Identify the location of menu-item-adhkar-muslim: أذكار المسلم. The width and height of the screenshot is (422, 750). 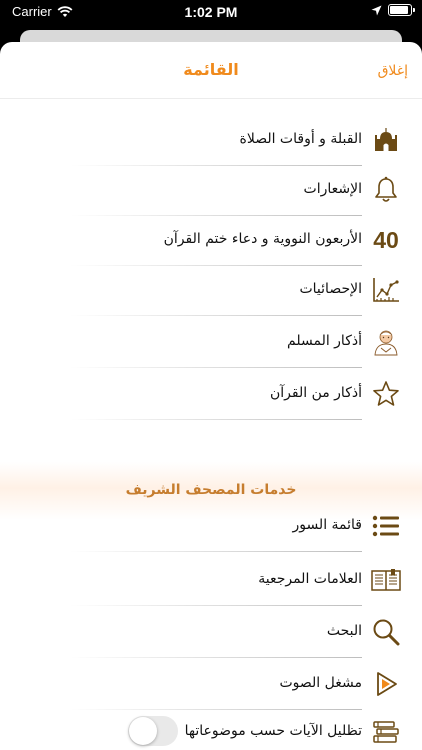
(211, 343).